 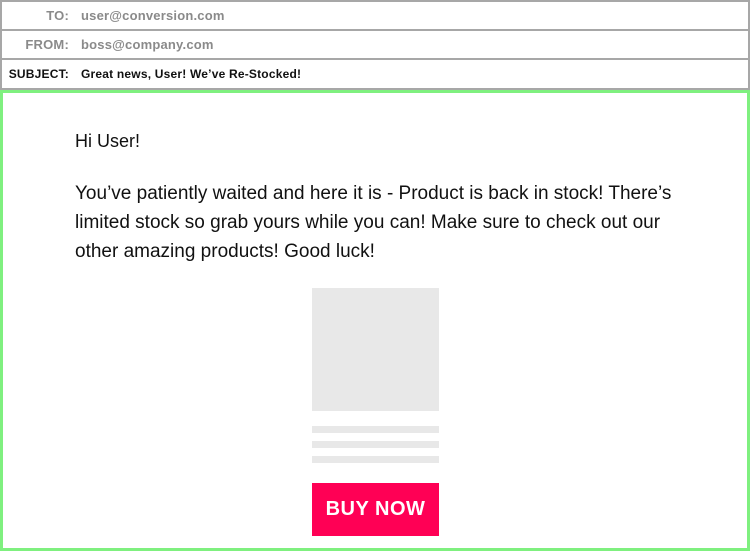 I want to click on subject-label: SUBJECT:, so click(x=38, y=74).